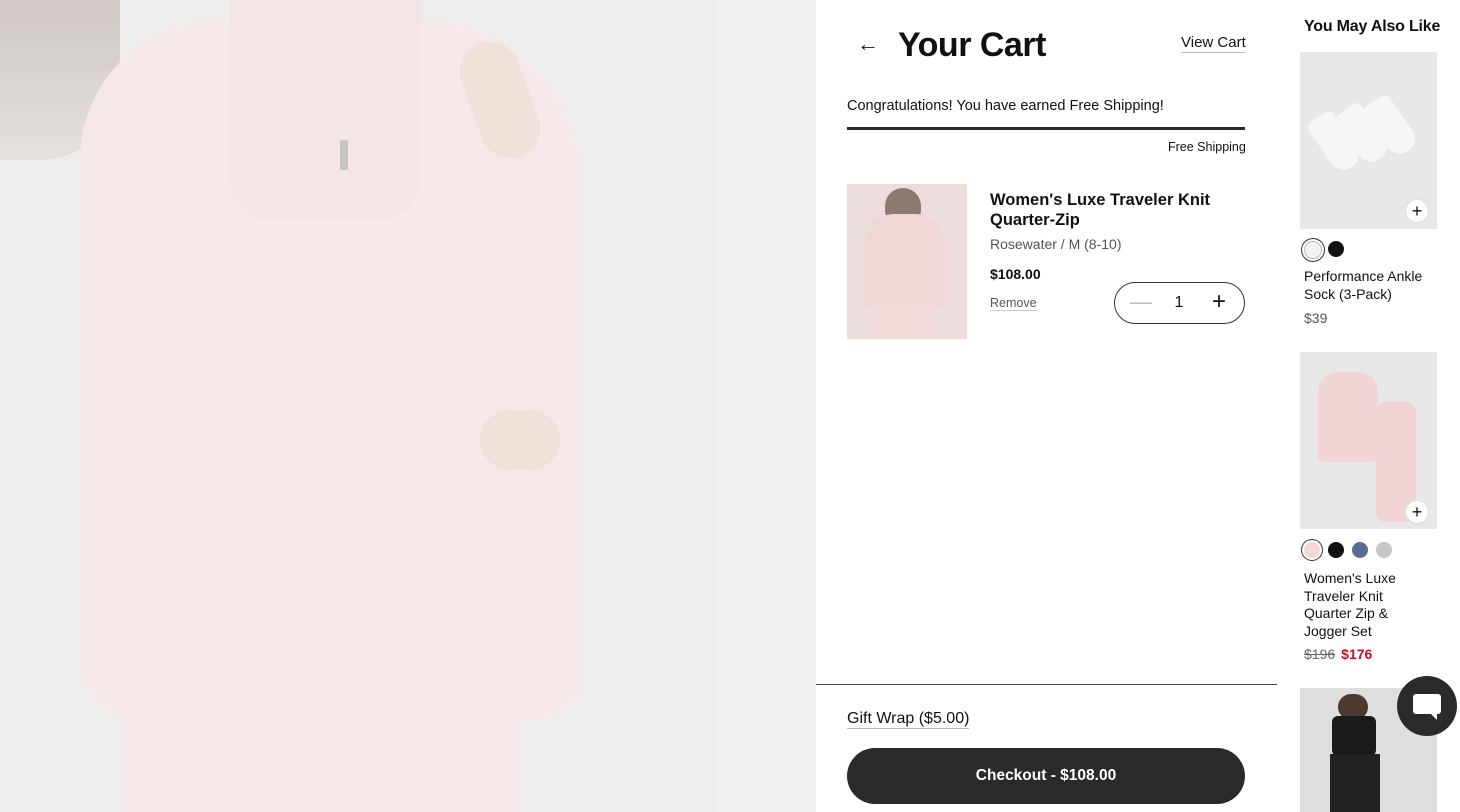 This screenshot has width=1460, height=812. I want to click on recommendations-title: You May Also Like, so click(1372, 26).